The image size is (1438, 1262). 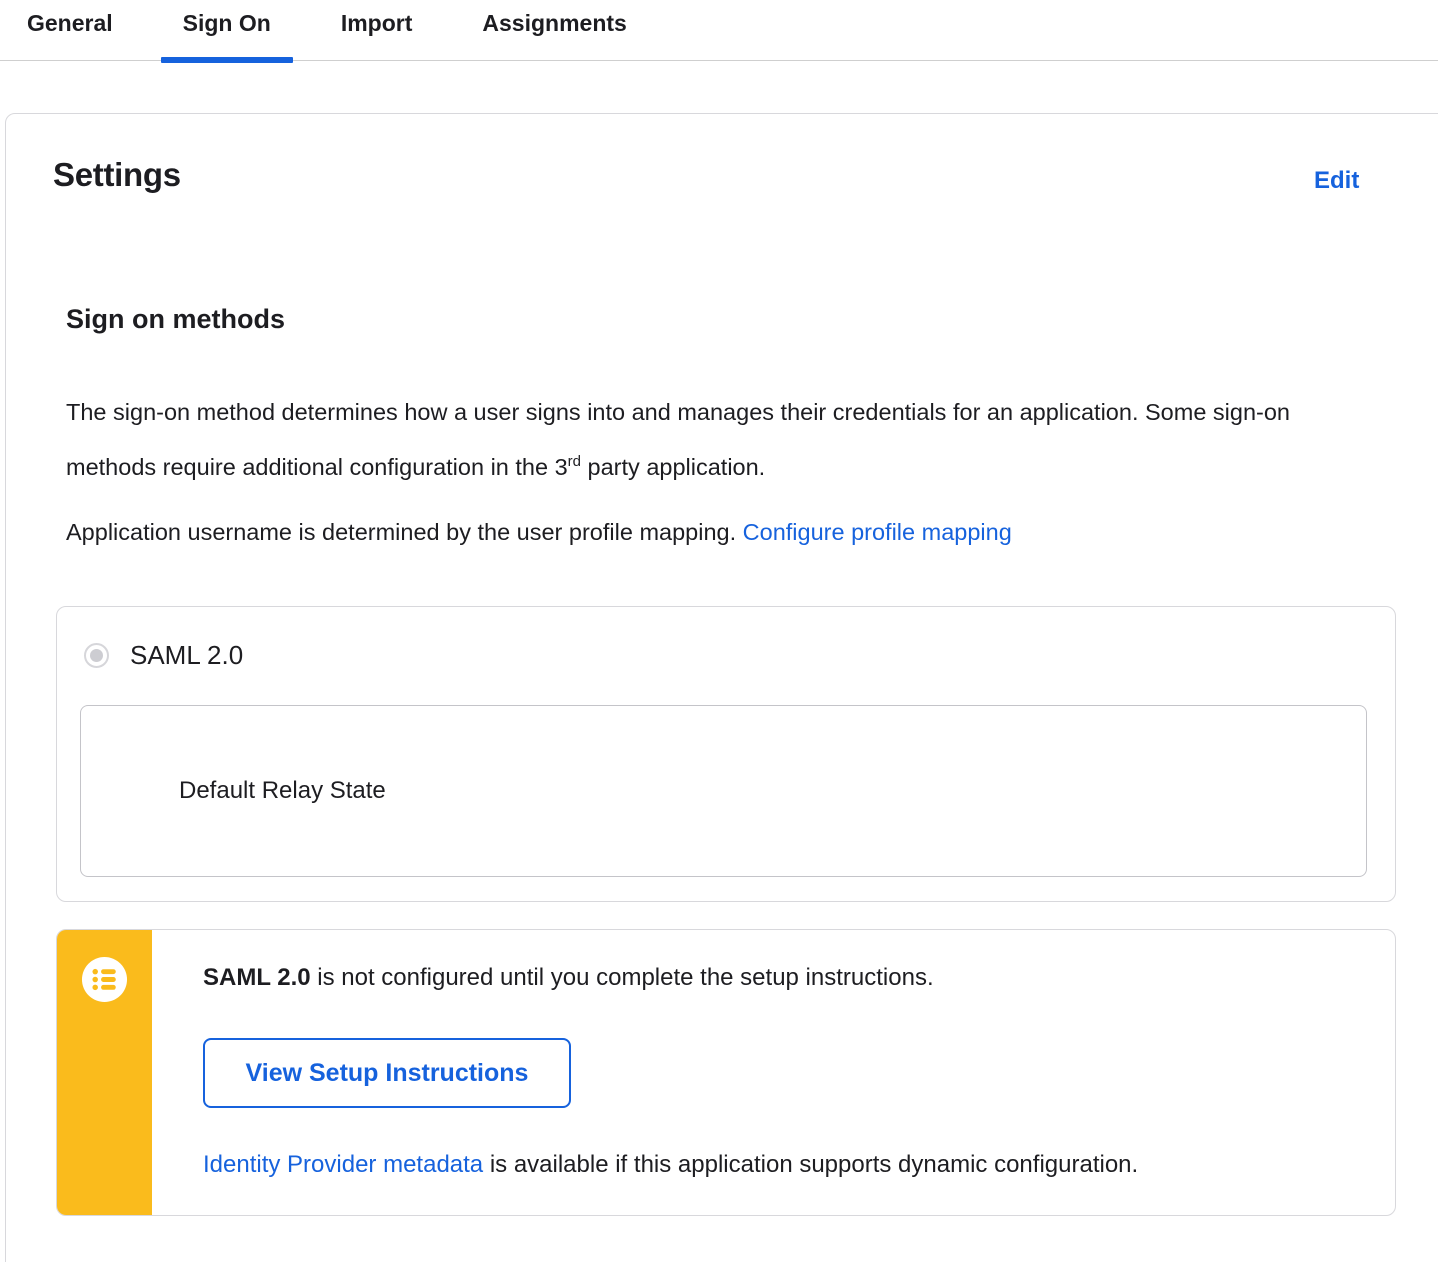 I want to click on saml-radio, so click(x=96, y=655).